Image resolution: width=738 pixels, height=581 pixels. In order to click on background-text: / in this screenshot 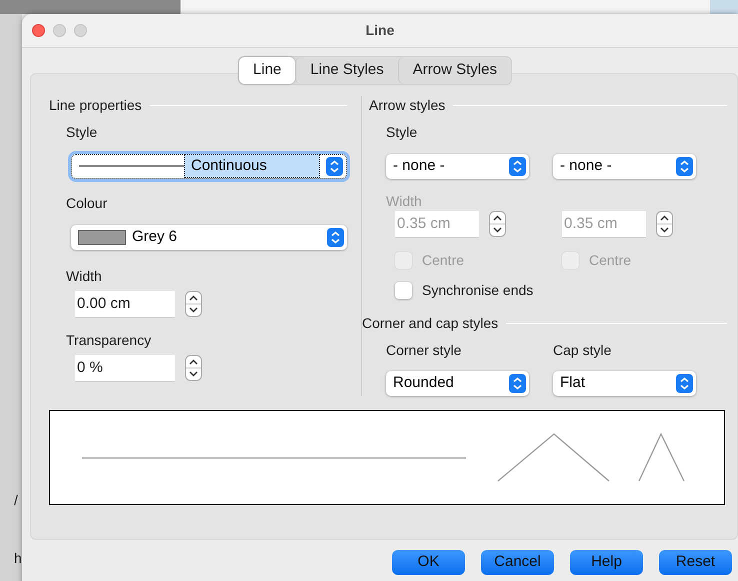, I will do `click(16, 500)`.